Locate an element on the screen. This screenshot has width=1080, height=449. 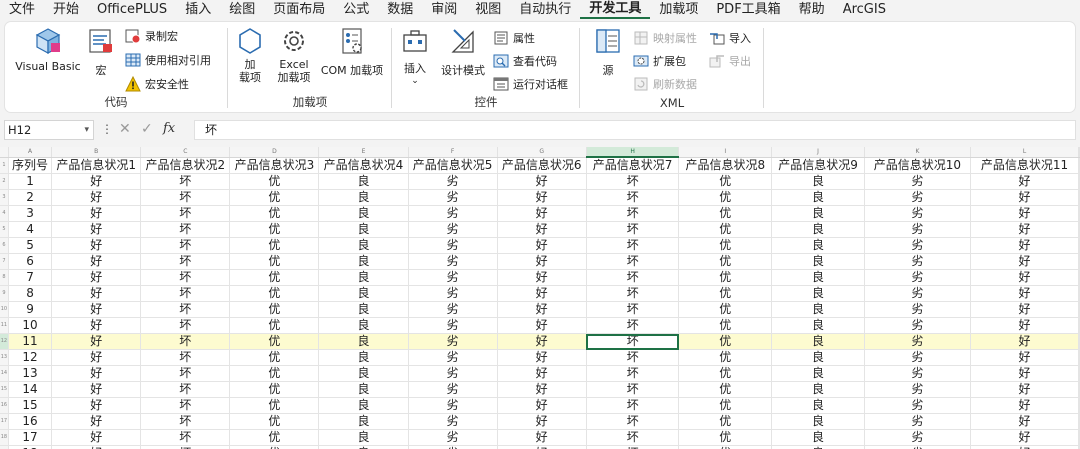
expansion-packs-button: 扩展包 is located at coordinates (659, 61).